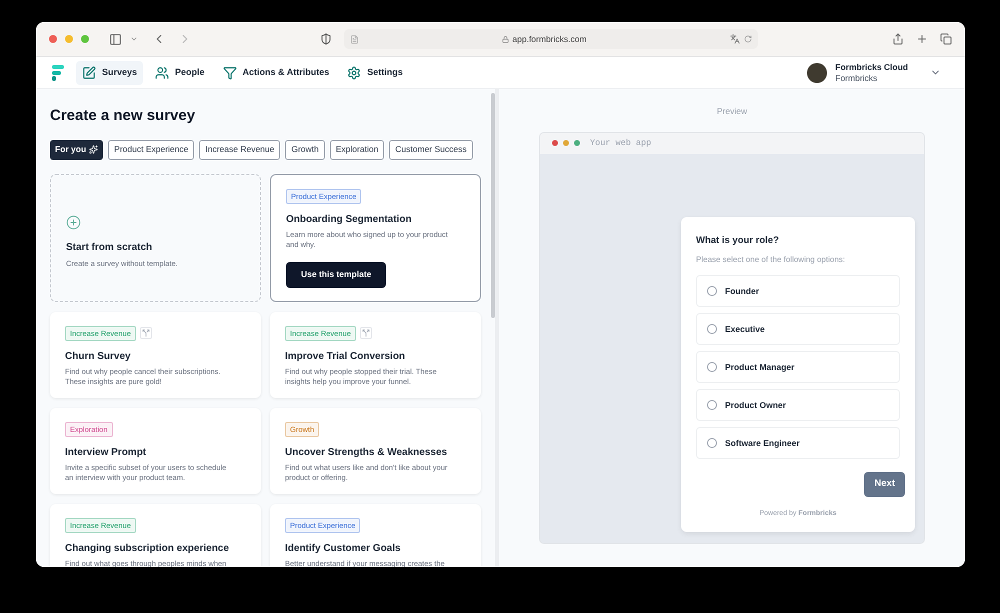  I want to click on answer-option: Product Owner, so click(798, 405).